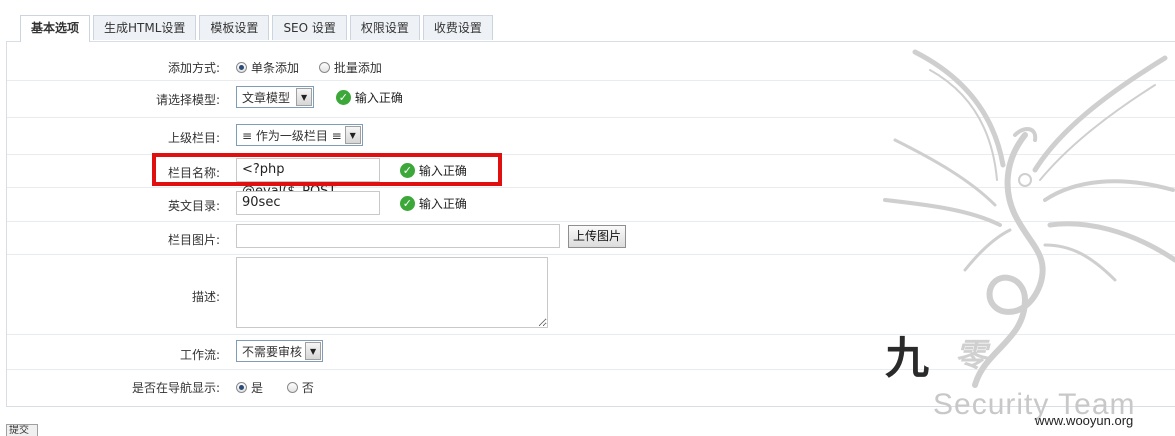 The image size is (1175, 436). I want to click on category-image-input, so click(398, 236).